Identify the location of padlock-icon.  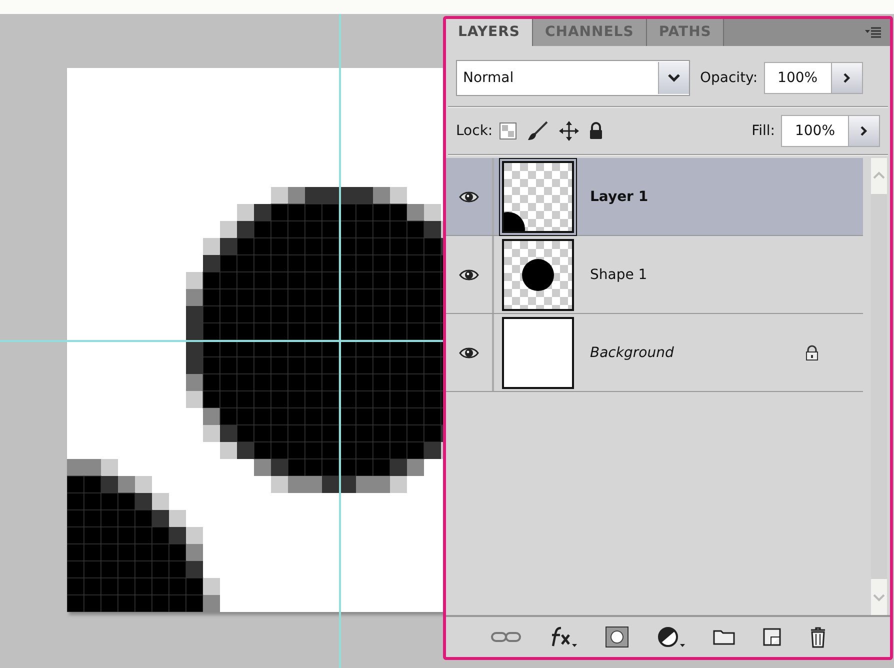
(595, 131).